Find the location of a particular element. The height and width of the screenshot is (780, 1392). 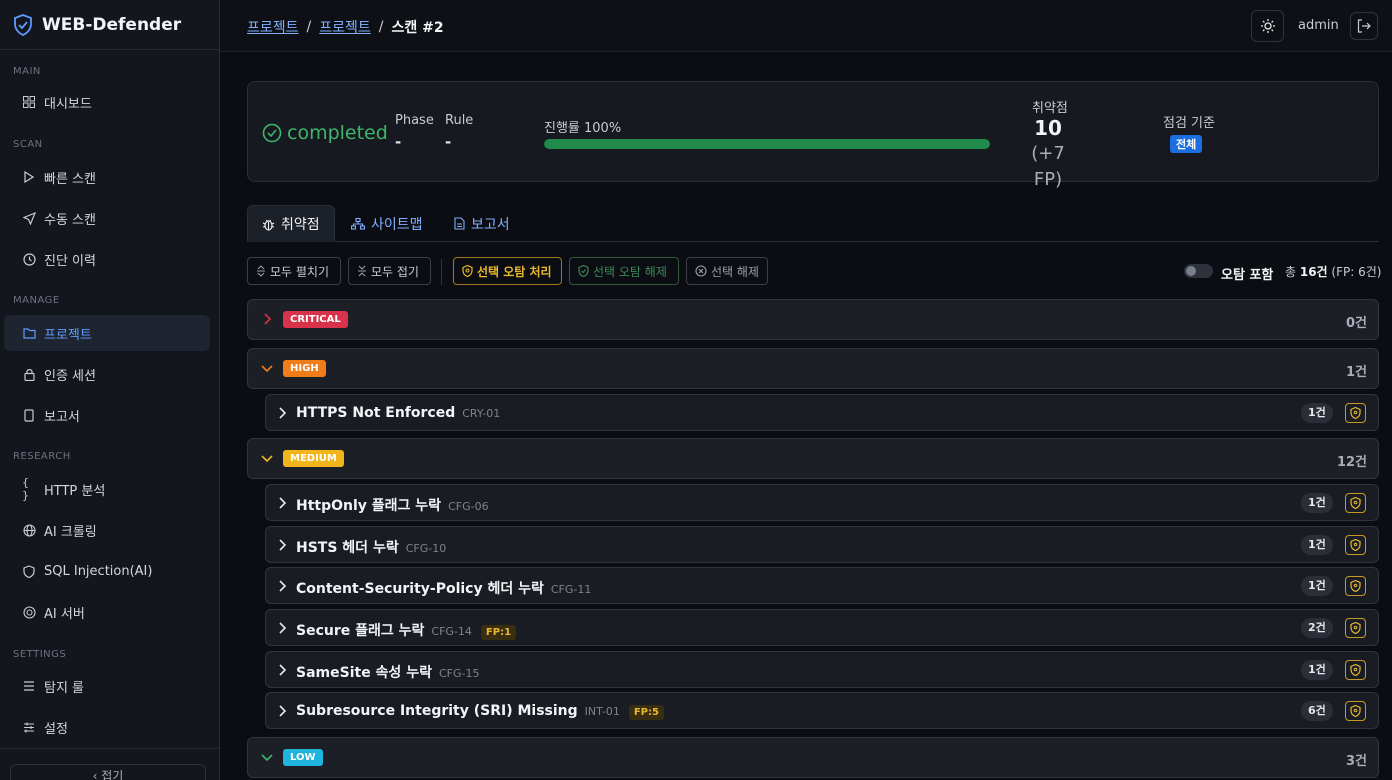

username: admin is located at coordinates (1318, 25).